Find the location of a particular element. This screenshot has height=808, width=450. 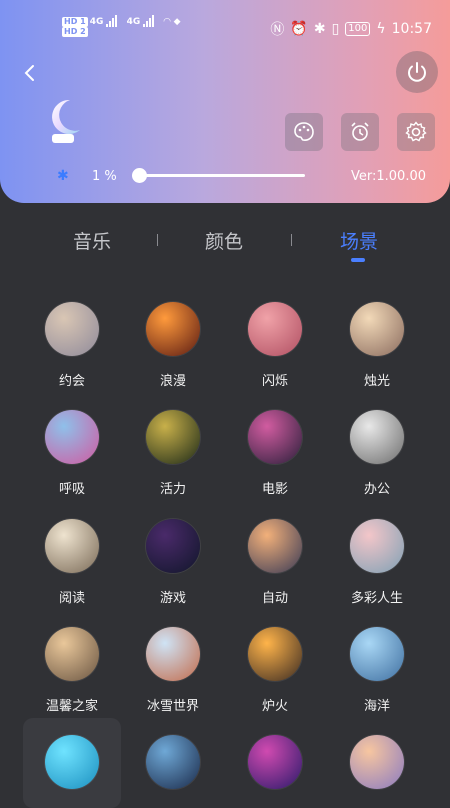

network-label-1: 4G is located at coordinates (96, 22).